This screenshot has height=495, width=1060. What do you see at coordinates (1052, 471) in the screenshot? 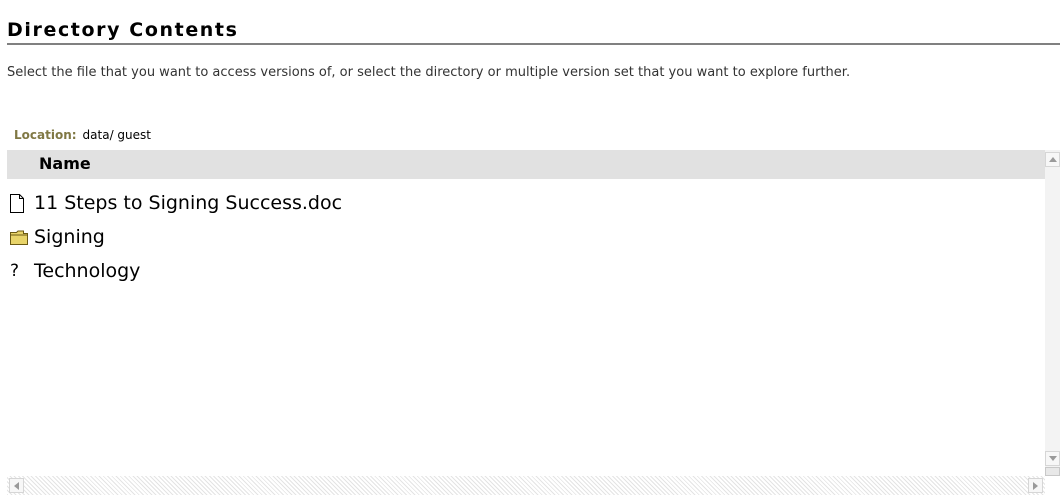
I see `scrollbar-thumb` at bounding box center [1052, 471].